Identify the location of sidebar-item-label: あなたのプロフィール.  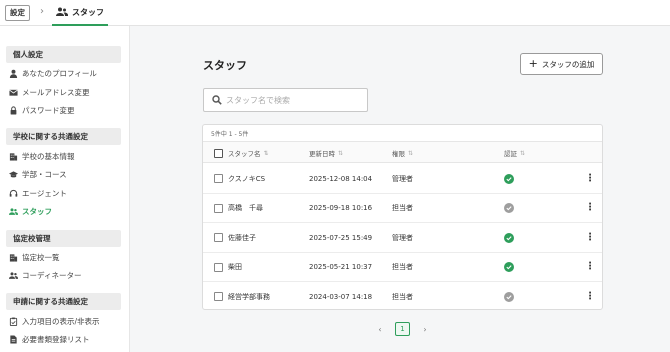
(59, 73).